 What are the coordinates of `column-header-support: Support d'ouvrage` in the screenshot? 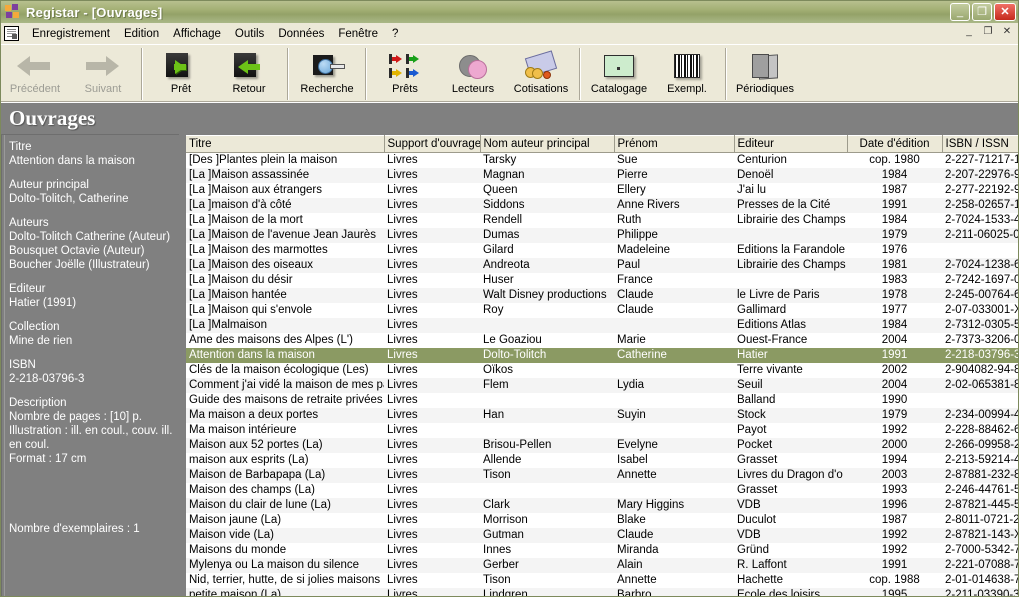 It's located at (432, 144).